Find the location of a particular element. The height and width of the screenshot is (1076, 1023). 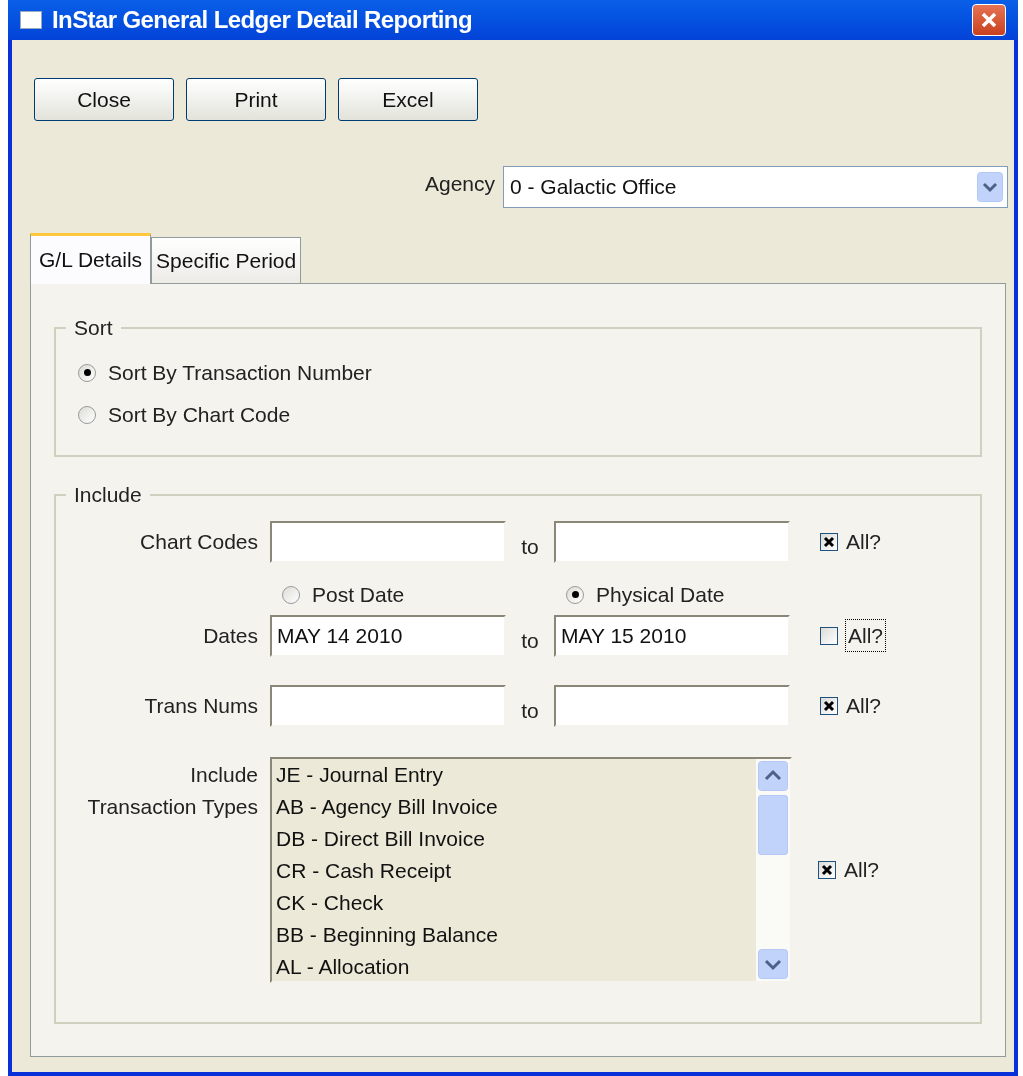

toolbar-button: Excel is located at coordinates (408, 99).